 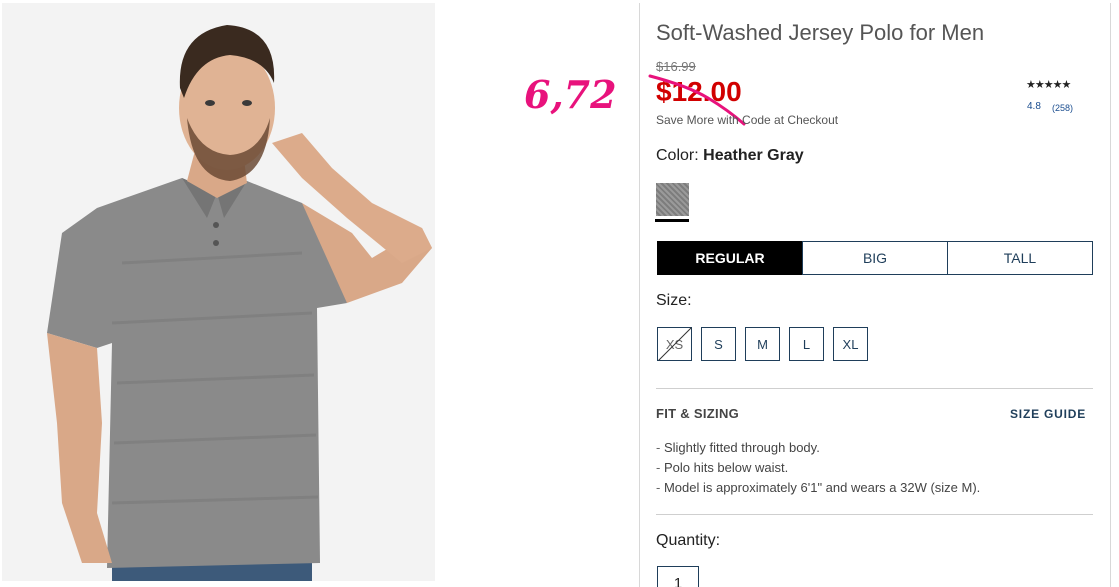 I want to click on size-button-xl: XL, so click(x=850, y=344).